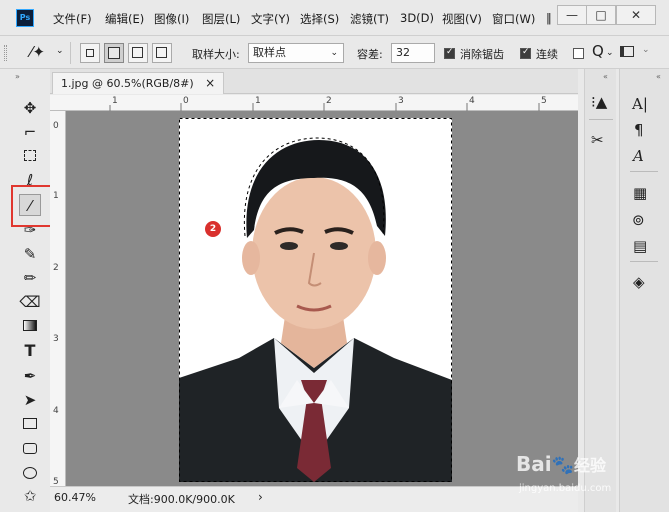 The width and height of the screenshot is (669, 512). I want to click on watermark-logo: Bai🐾经验, so click(561, 464).